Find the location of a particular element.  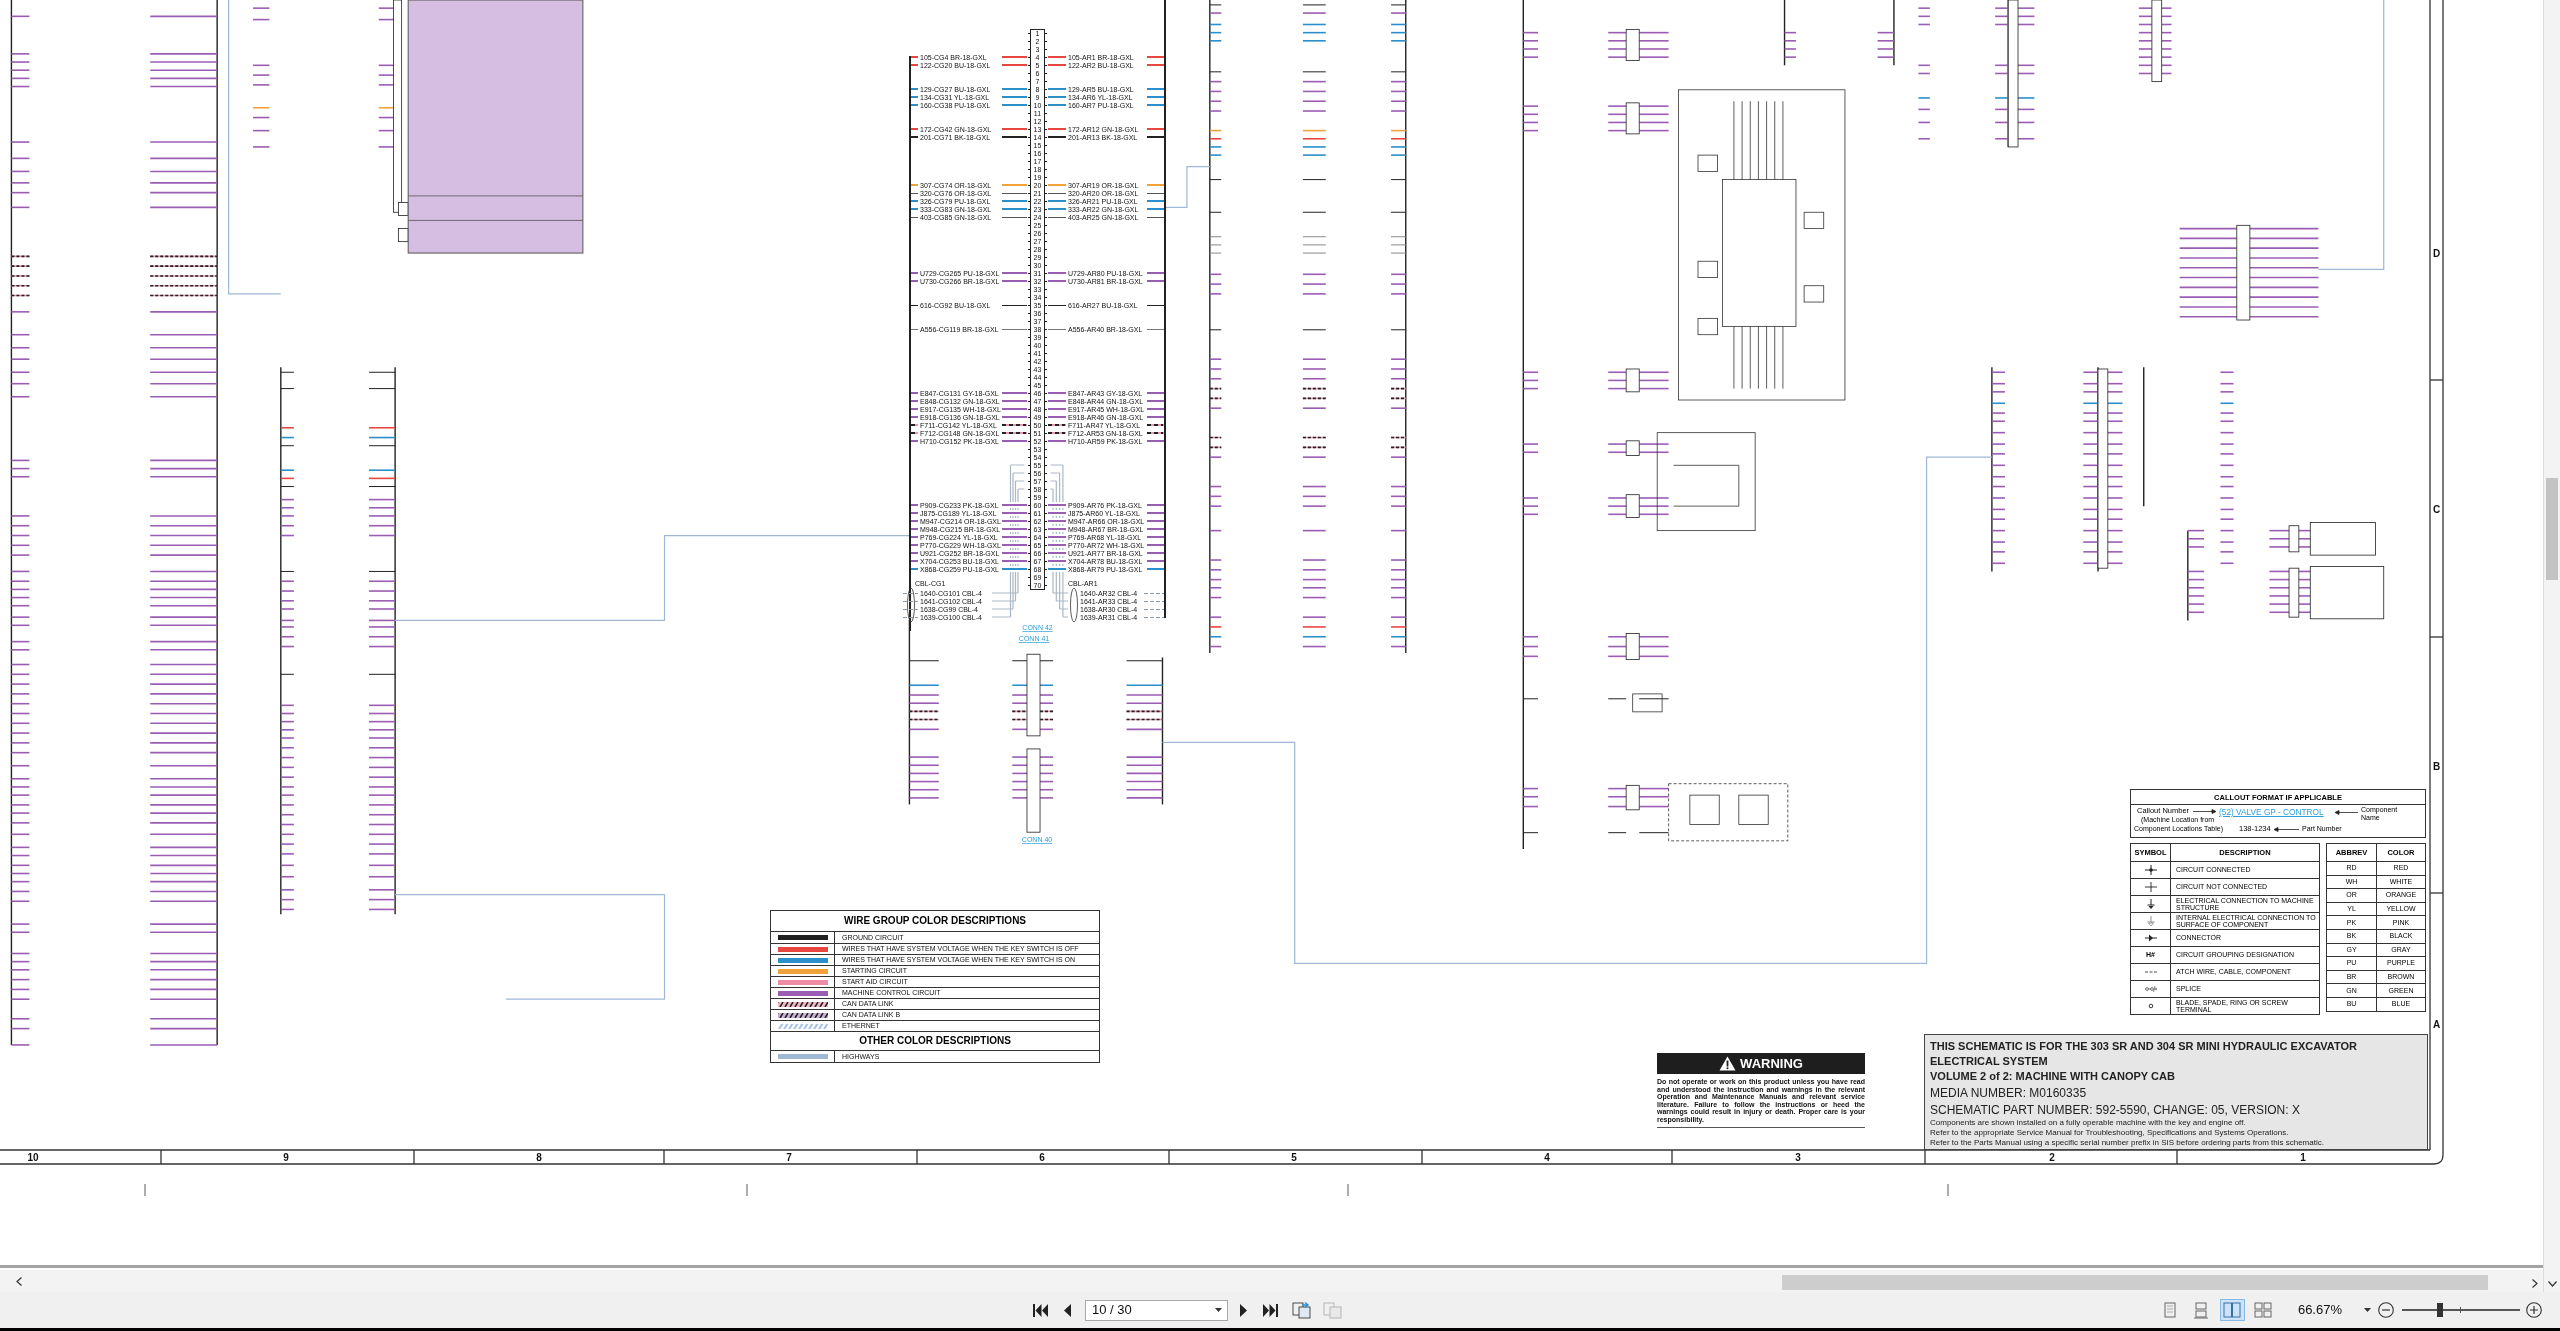

warning-icon is located at coordinates (1728, 1063).